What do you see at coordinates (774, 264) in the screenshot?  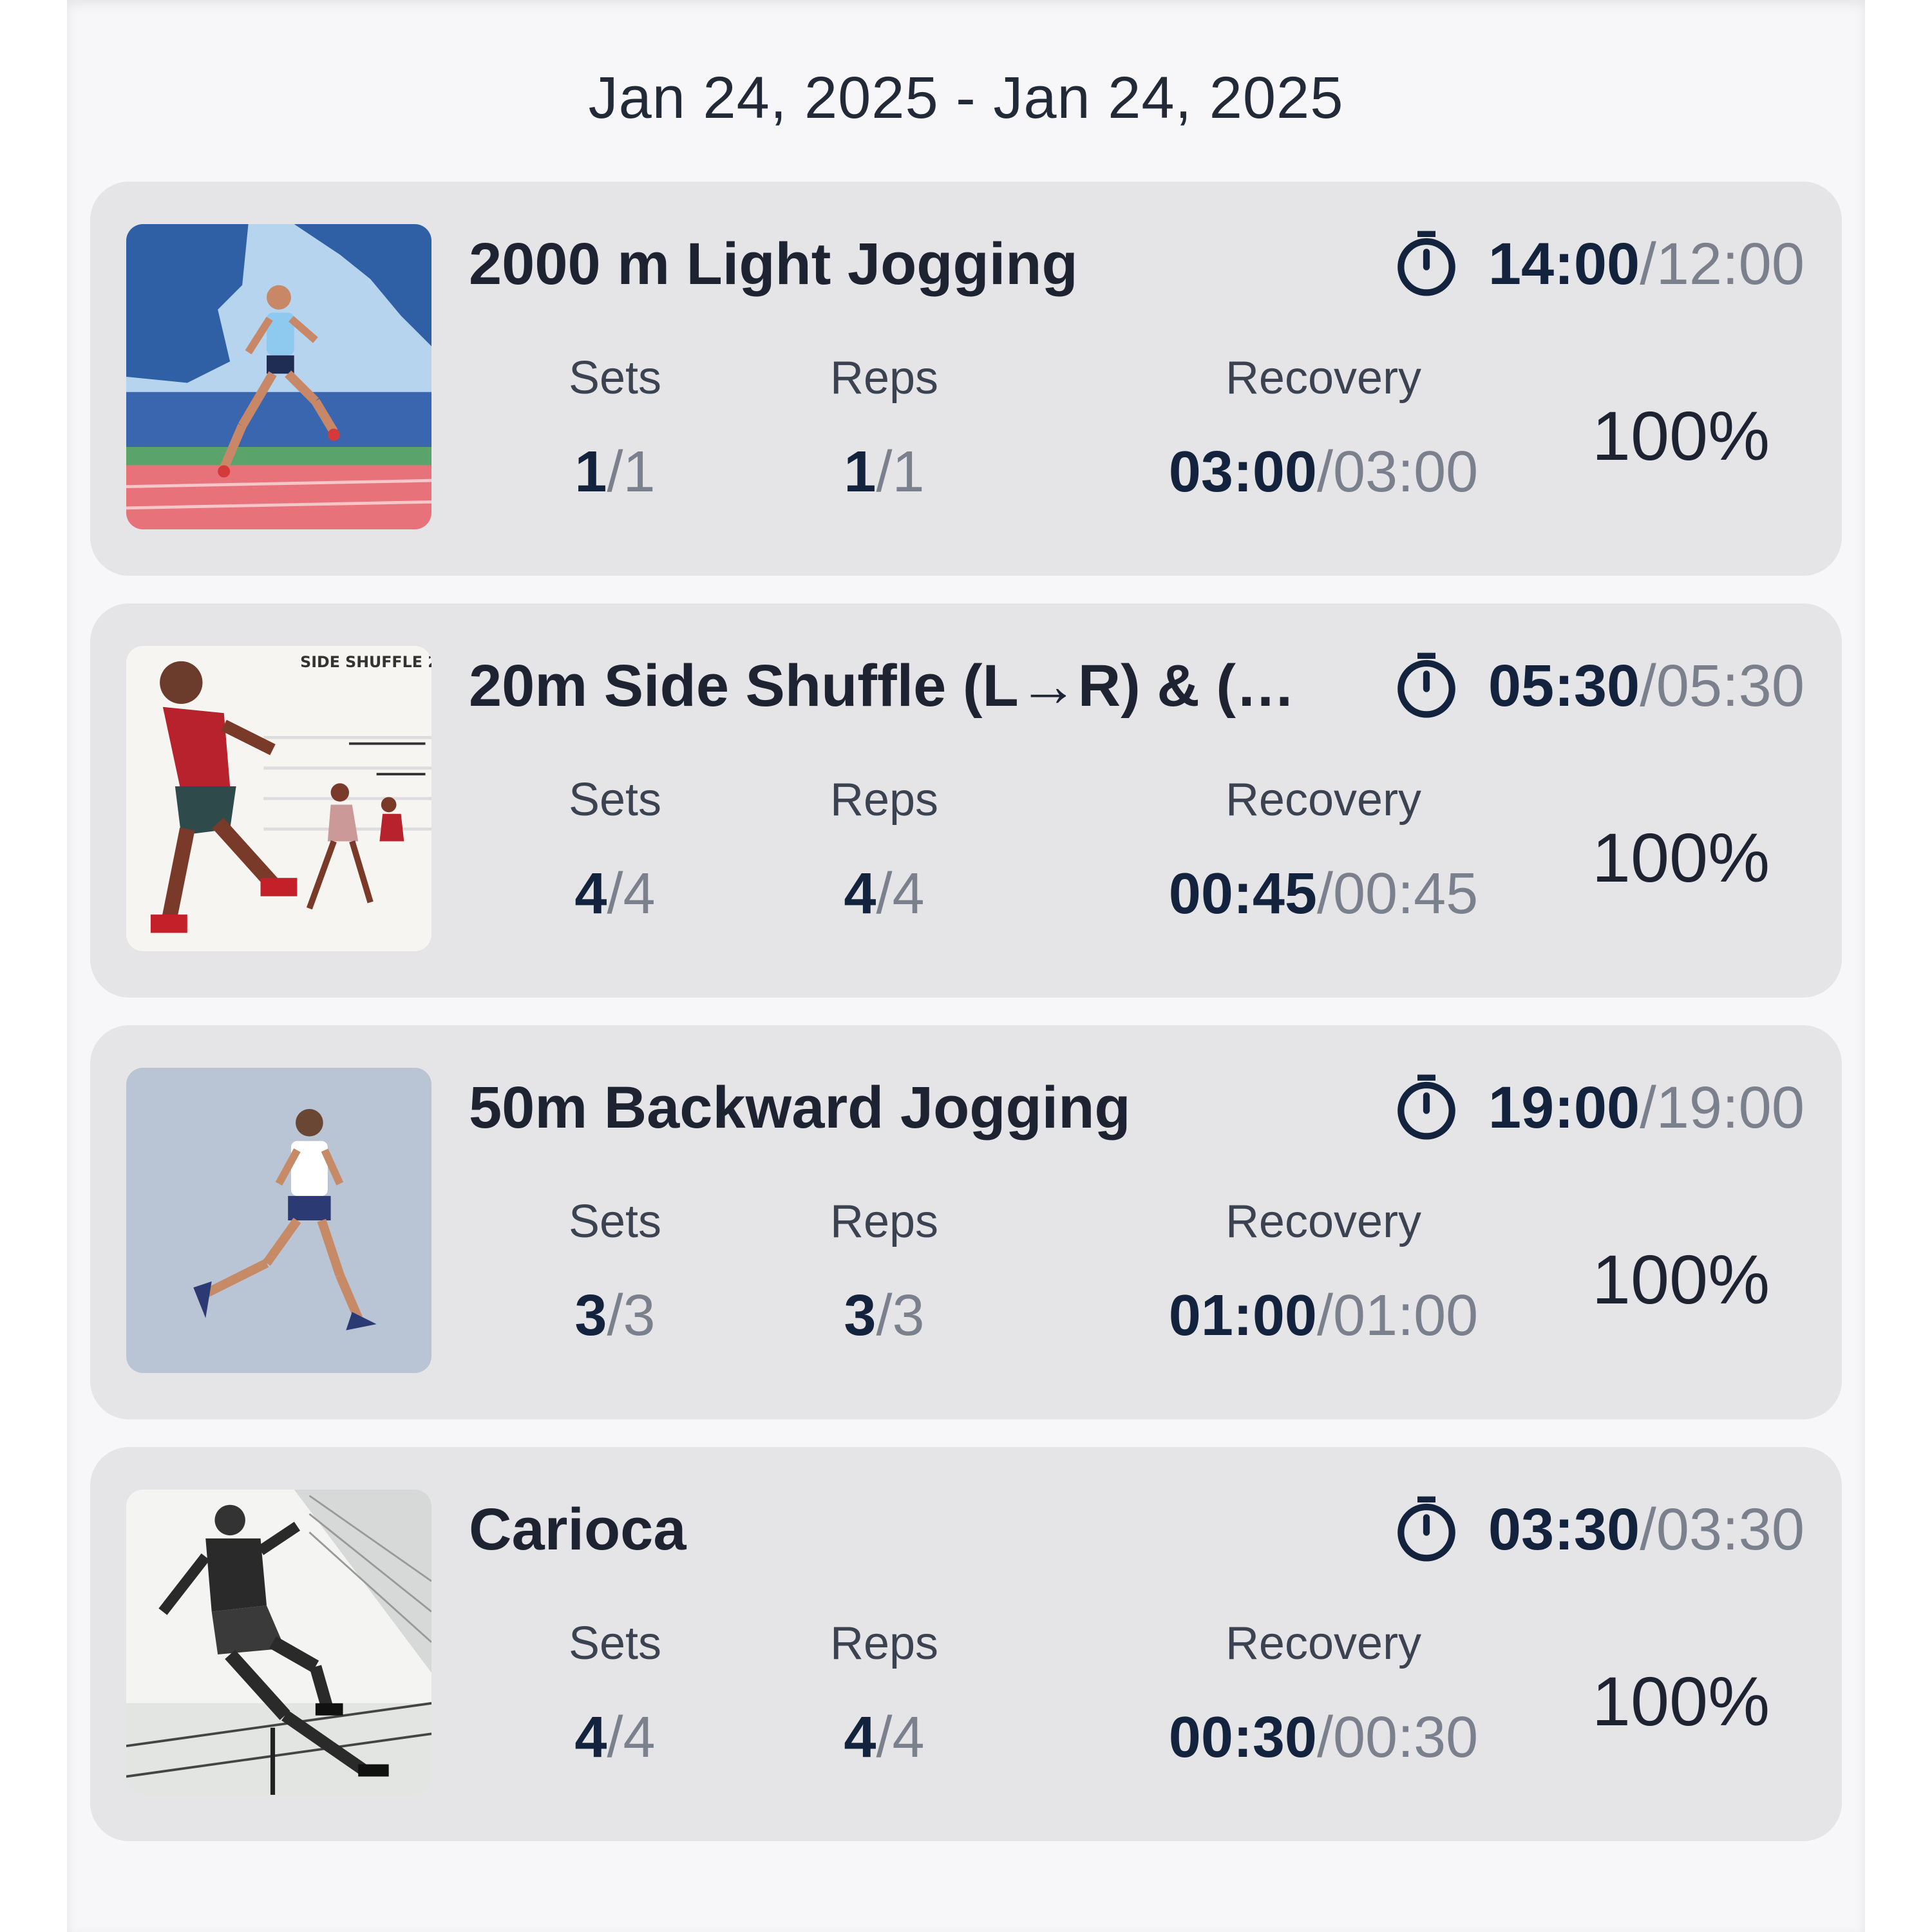 I see `exercise-title: 2000 m Light Jogging` at bounding box center [774, 264].